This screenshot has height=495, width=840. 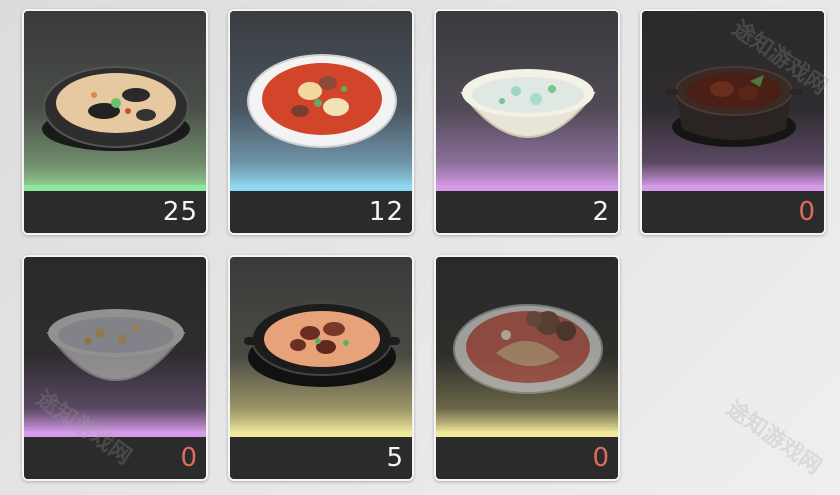 I want to click on dish-count: 25, so click(x=180, y=212).